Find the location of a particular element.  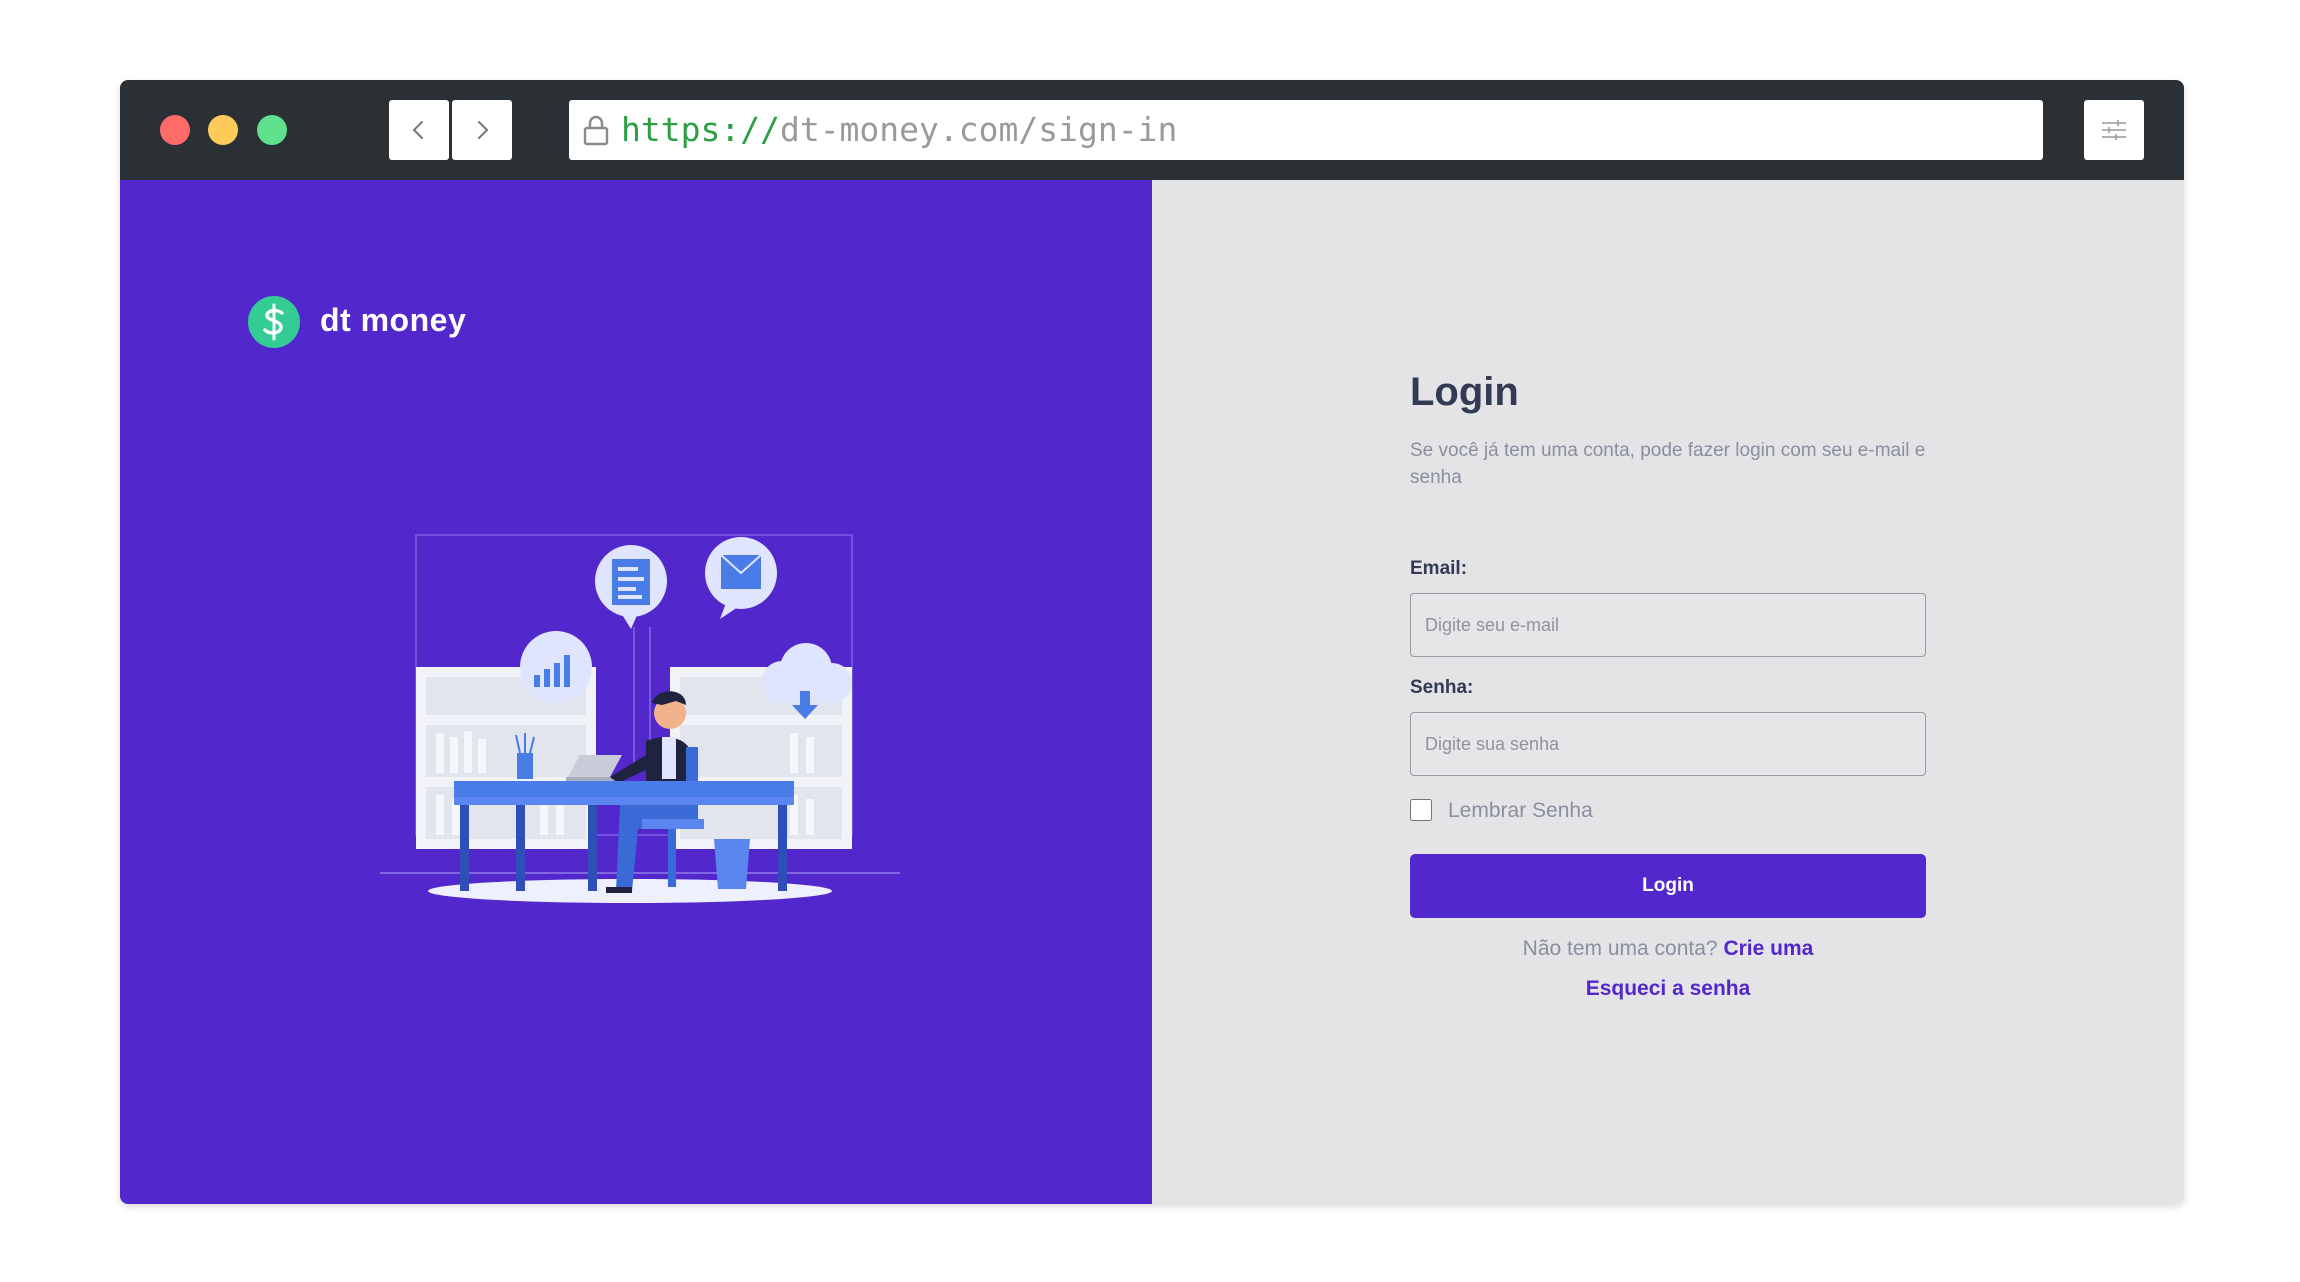

url-scheme: https:// is located at coordinates (700, 129).